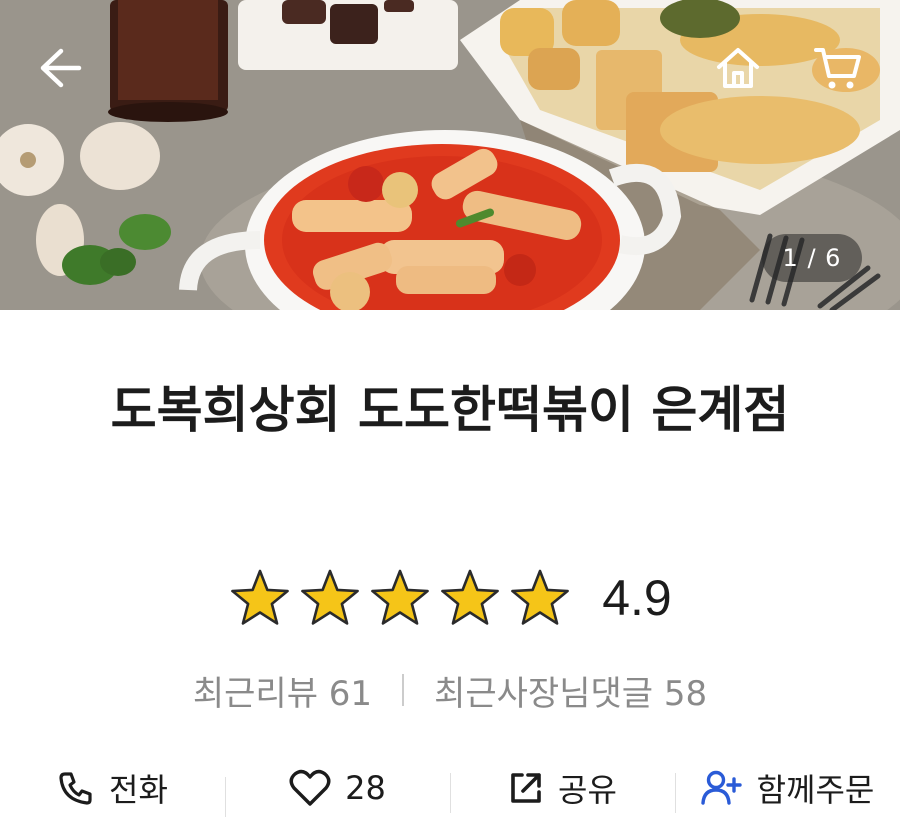  Describe the element at coordinates (337, 793) in the screenshot. I see `like-button: 28` at that location.